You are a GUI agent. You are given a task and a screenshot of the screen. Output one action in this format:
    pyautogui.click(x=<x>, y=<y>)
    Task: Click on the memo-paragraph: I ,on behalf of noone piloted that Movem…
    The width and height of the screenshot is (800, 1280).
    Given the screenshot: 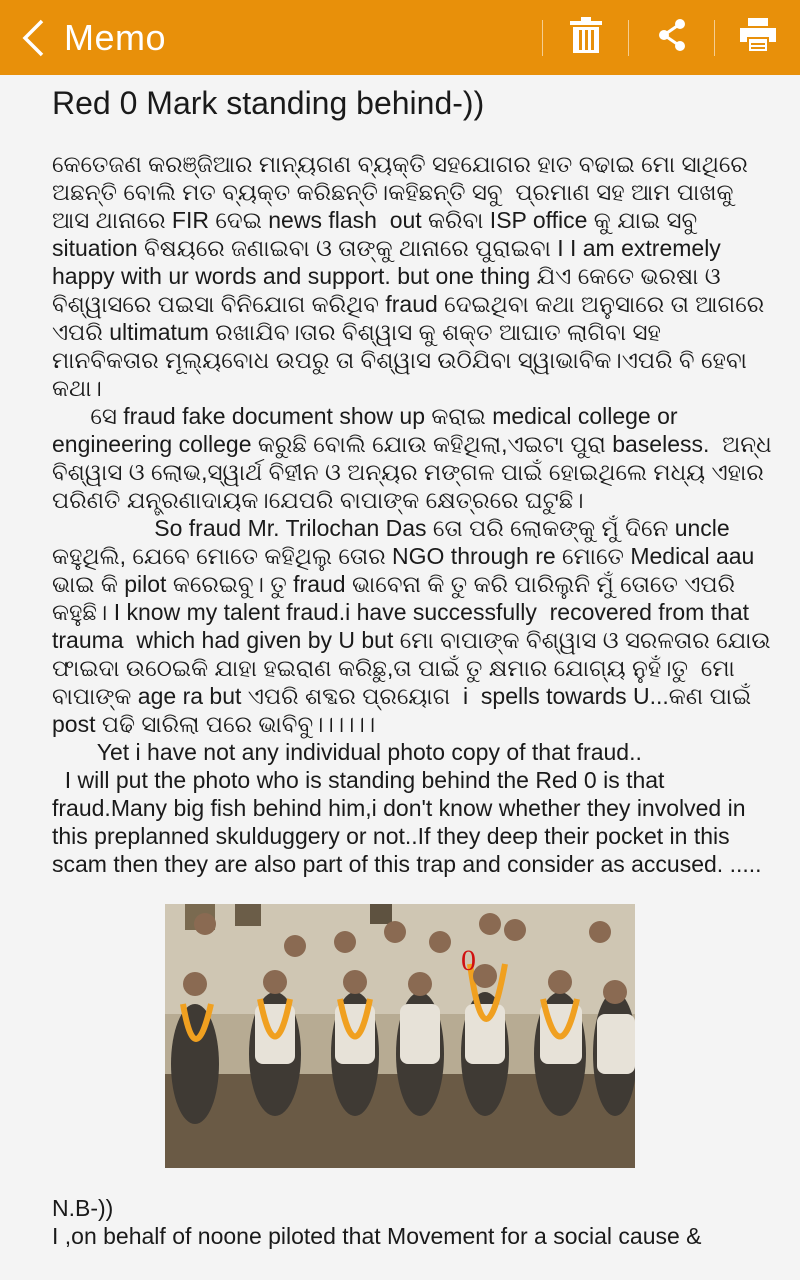 What is the action you would take?
    pyautogui.click(x=377, y=1236)
    